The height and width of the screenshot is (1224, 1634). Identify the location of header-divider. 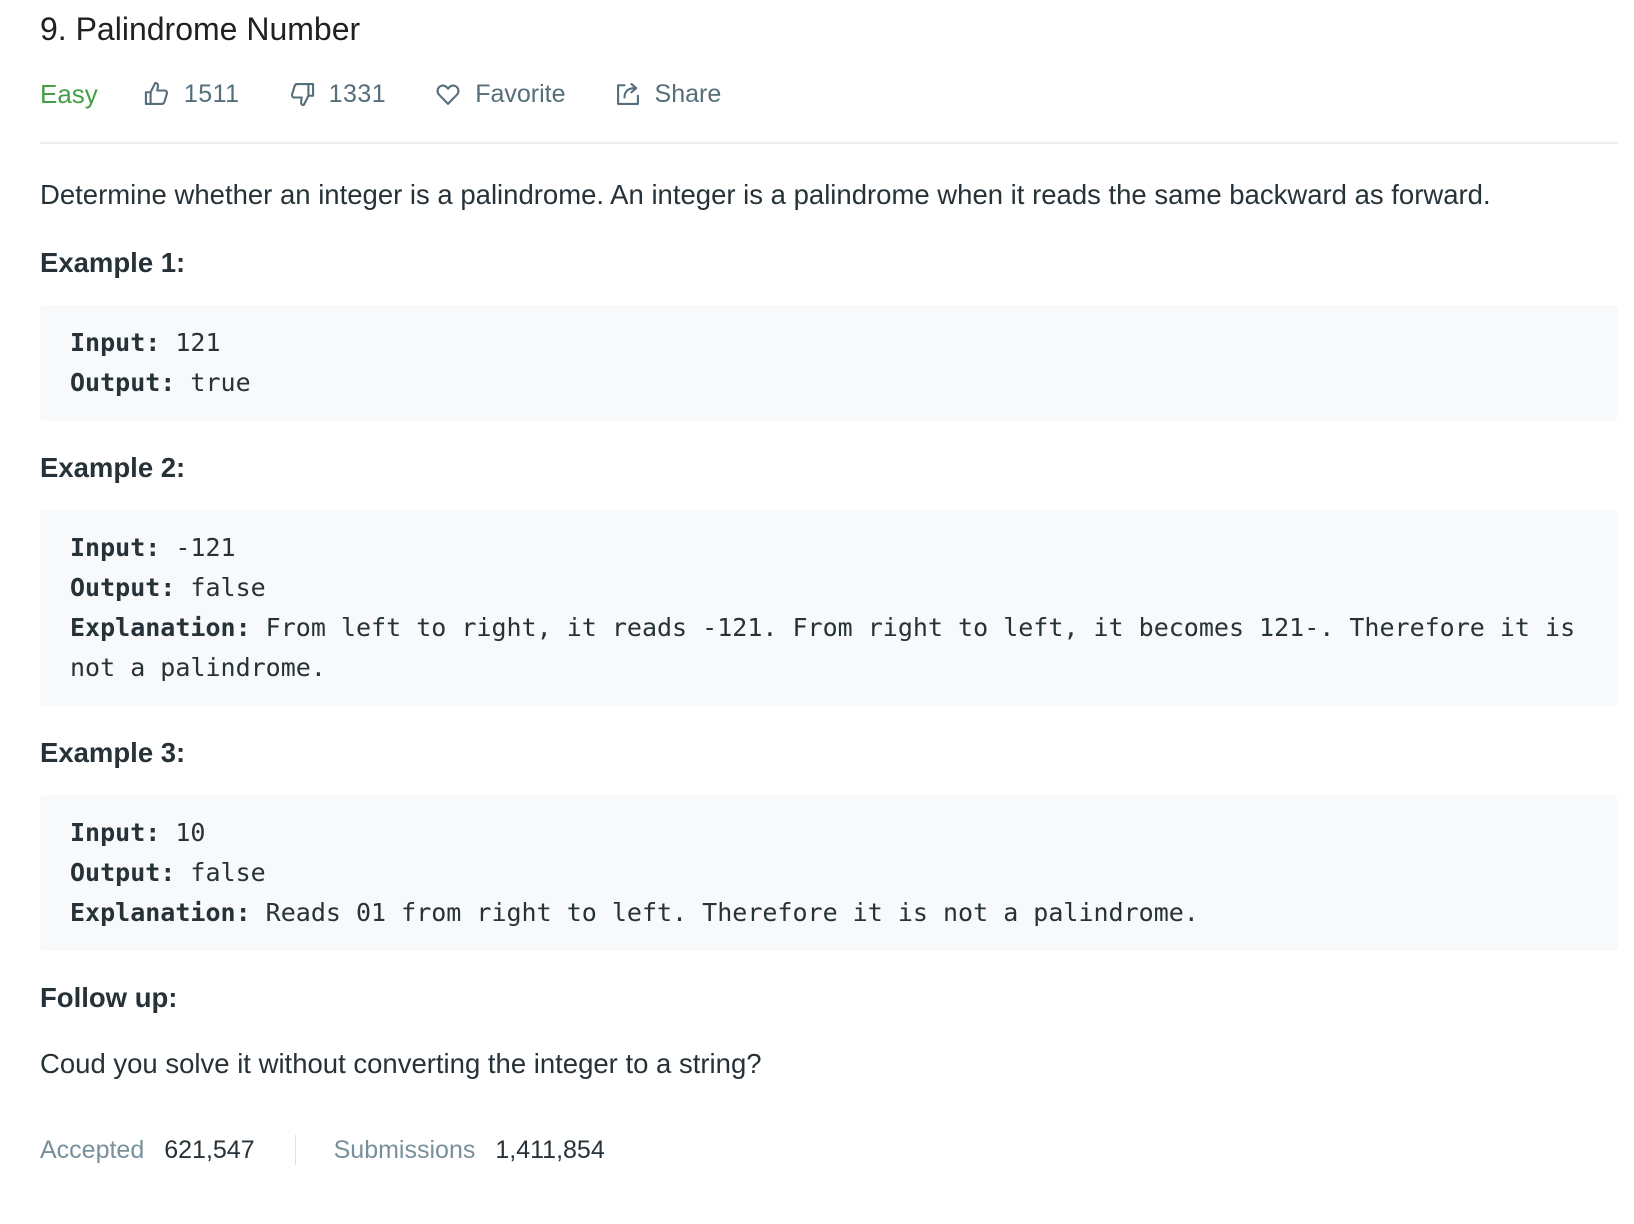
(829, 143).